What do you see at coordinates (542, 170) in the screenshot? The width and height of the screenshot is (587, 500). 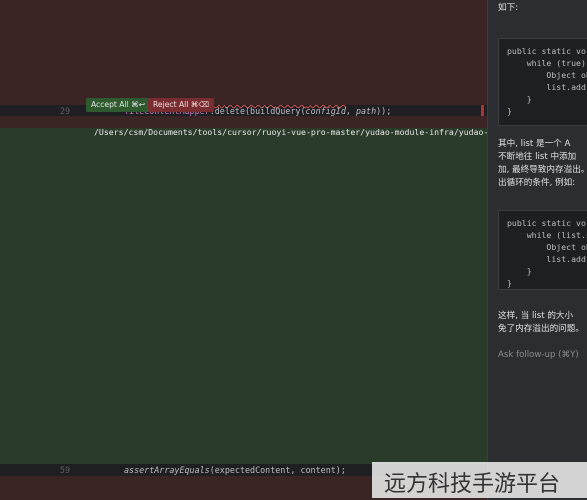 I see `chat-paragraph: 加, 最终导致内存溢出。` at bounding box center [542, 170].